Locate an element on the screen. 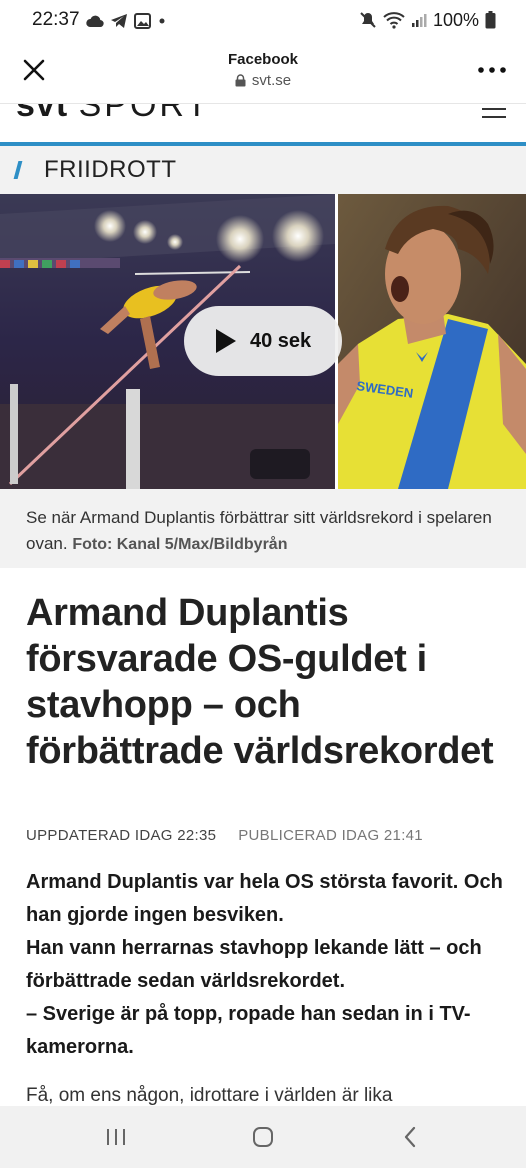 The width and height of the screenshot is (526, 1168). play-video-button: 40 sek is located at coordinates (263, 341).